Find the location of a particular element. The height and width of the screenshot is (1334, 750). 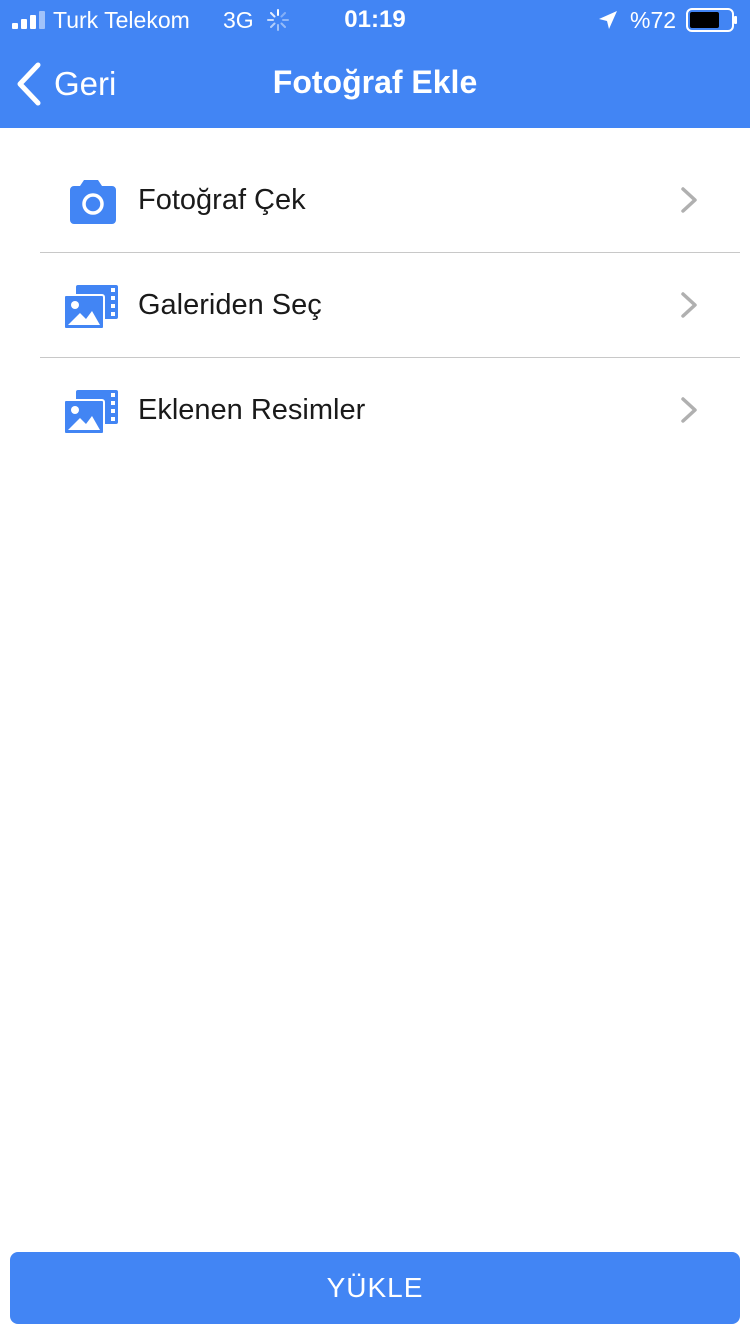

upload-button: YÜKLE is located at coordinates (375, 1288).